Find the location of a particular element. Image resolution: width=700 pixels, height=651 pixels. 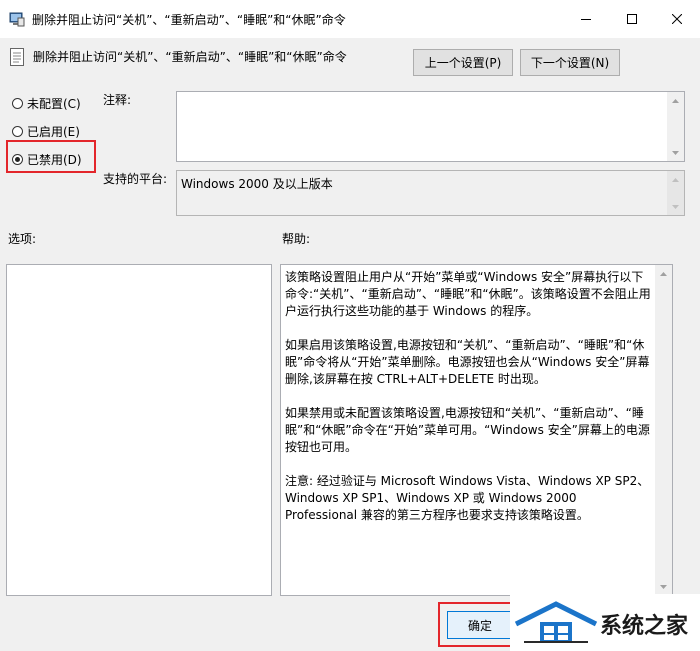

platform-value: Windows 2000 及以上版本 is located at coordinates (257, 184).